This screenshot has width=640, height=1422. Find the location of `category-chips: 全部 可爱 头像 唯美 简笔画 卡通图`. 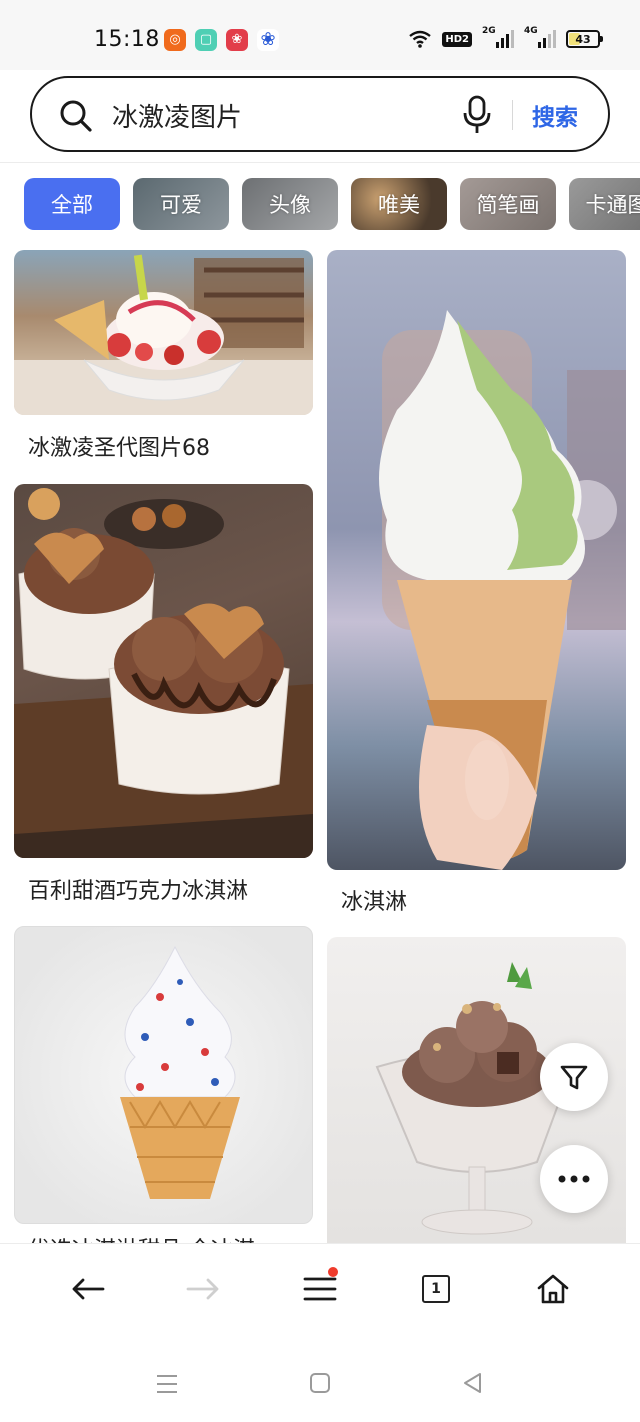

category-chips: 全部 可爱 头像 唯美 简笔画 卡通图 is located at coordinates (332, 204).